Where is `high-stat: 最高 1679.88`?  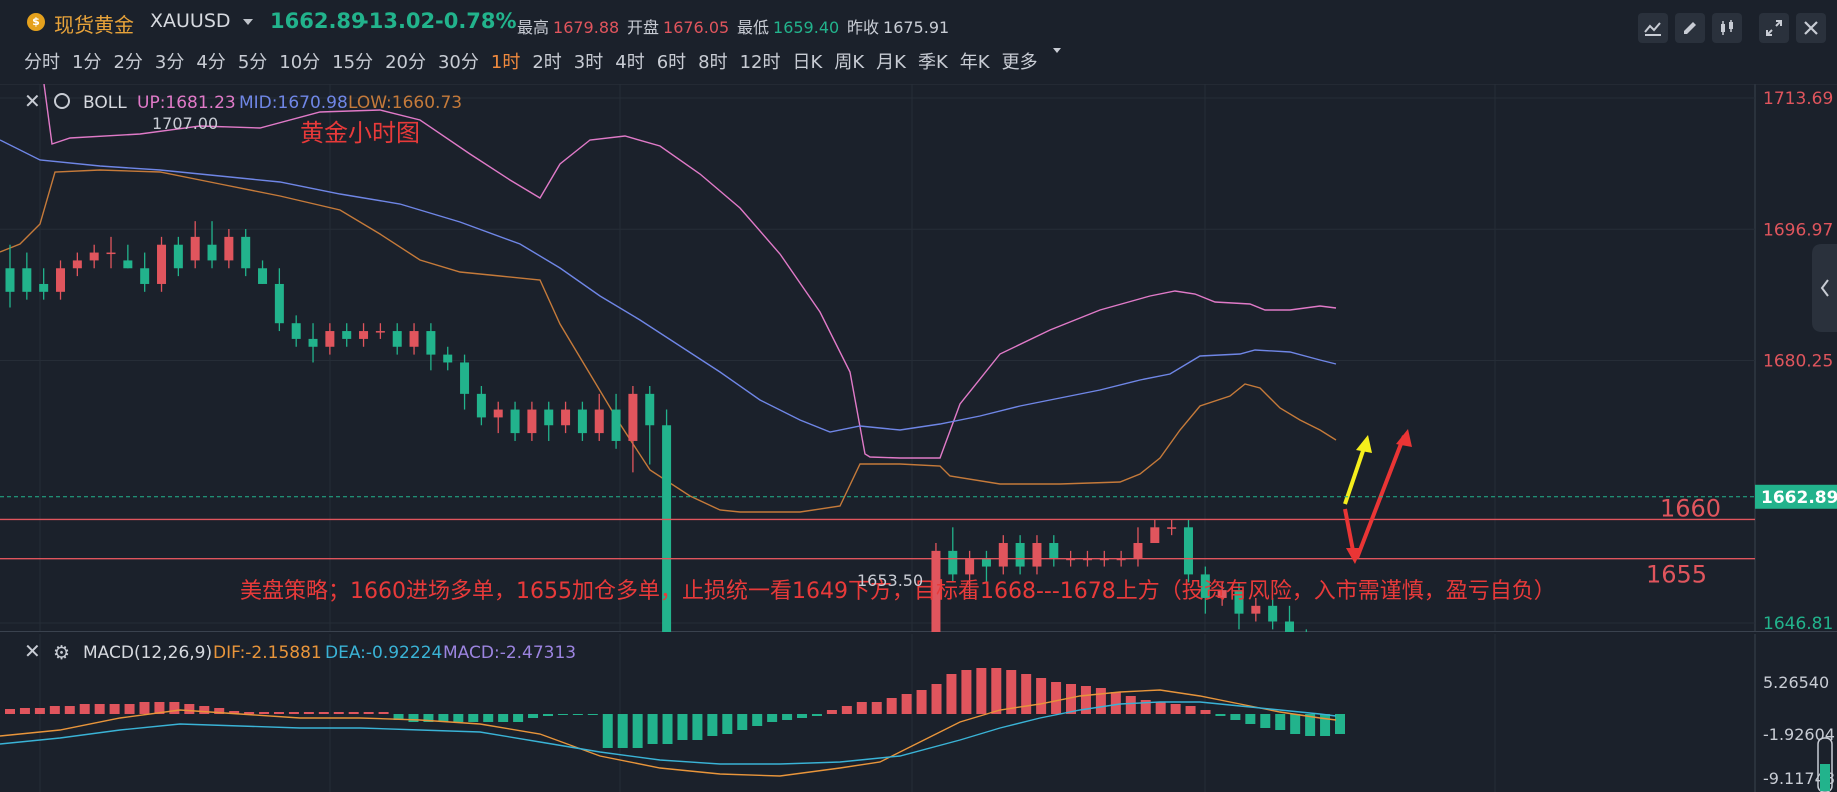 high-stat: 最高 1679.88 is located at coordinates (568, 26).